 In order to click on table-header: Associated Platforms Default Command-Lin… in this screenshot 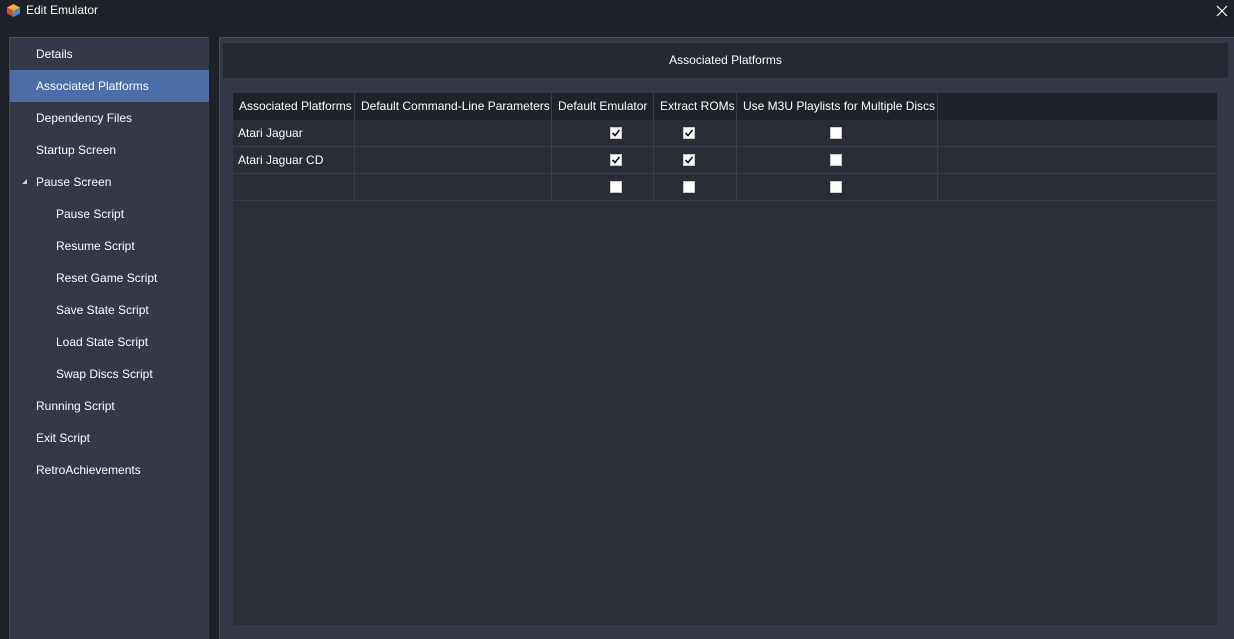, I will do `click(725, 106)`.